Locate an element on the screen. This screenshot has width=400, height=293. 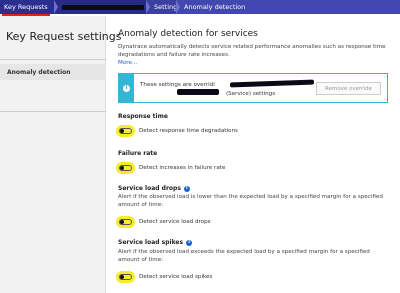
toggle-label: Detect service load drops is located at coordinates (175, 222).